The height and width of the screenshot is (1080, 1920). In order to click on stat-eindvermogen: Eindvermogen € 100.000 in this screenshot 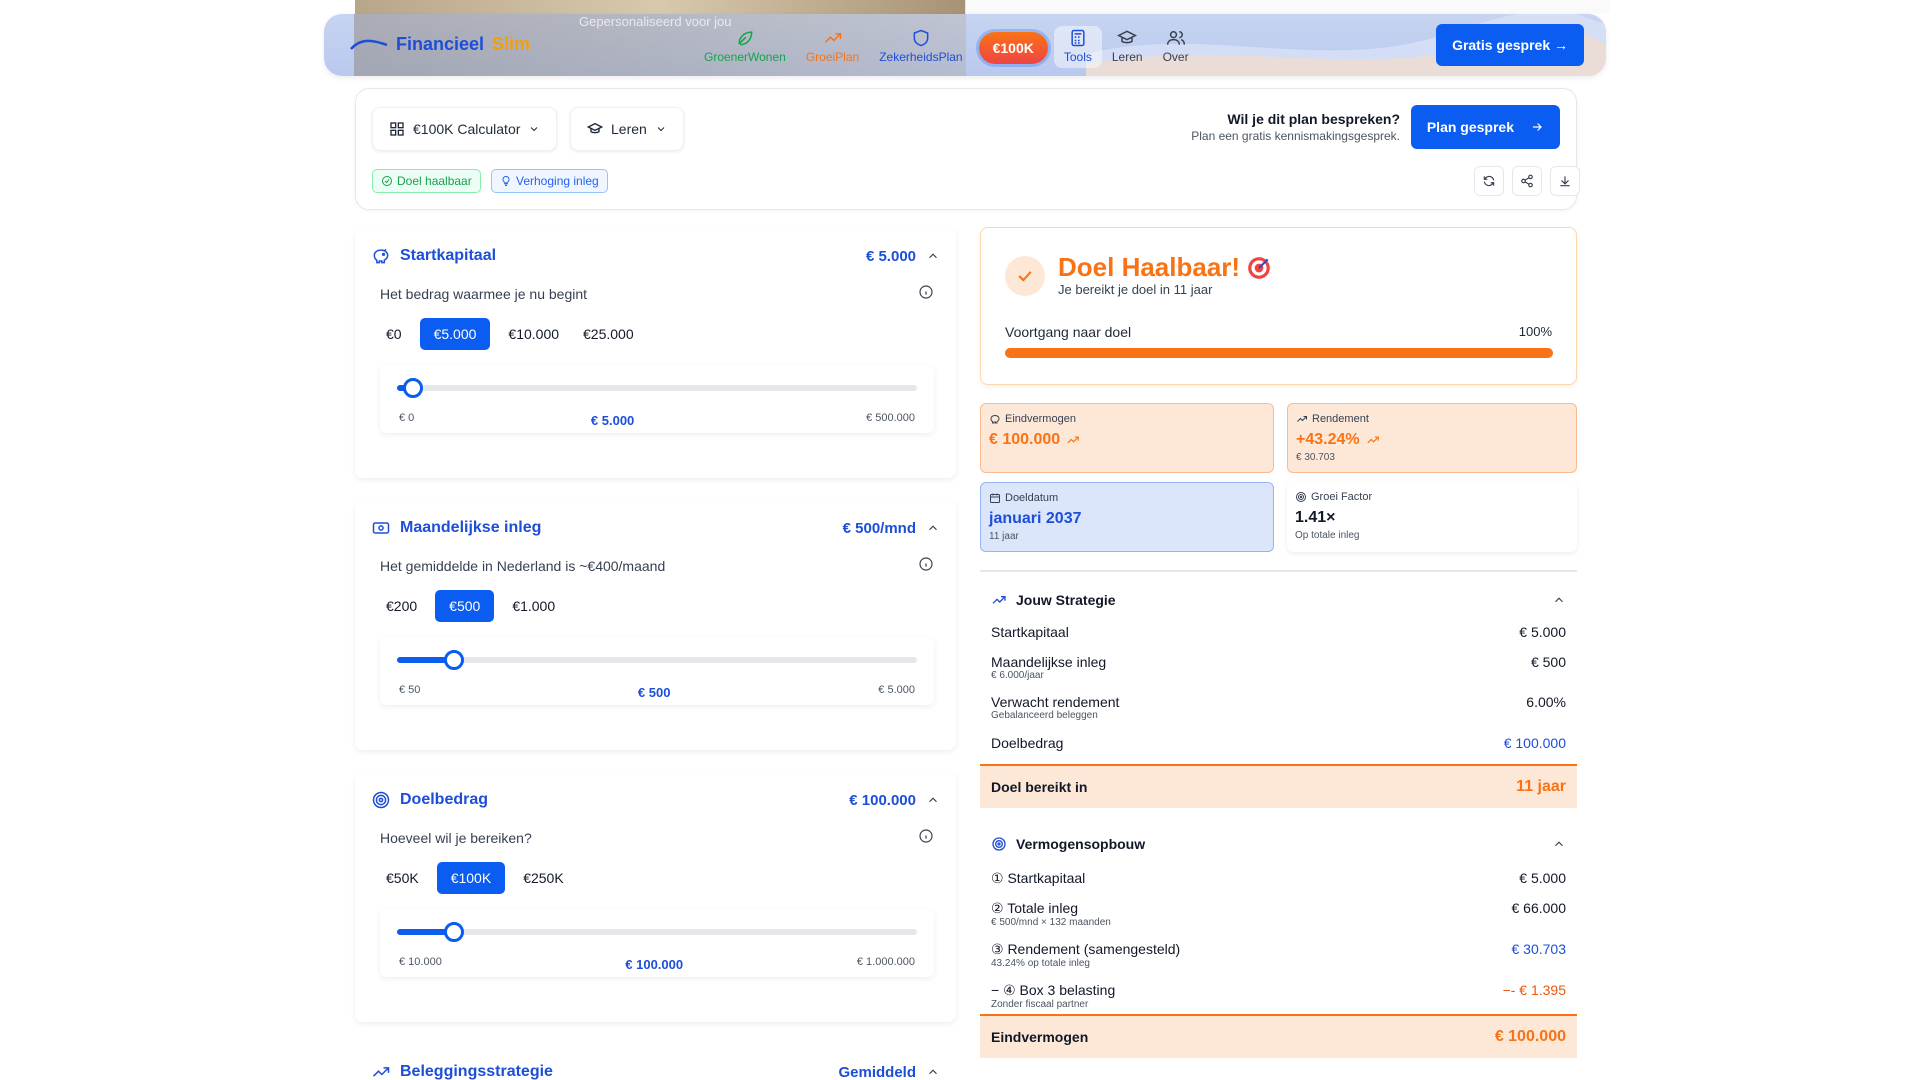, I will do `click(1127, 438)`.